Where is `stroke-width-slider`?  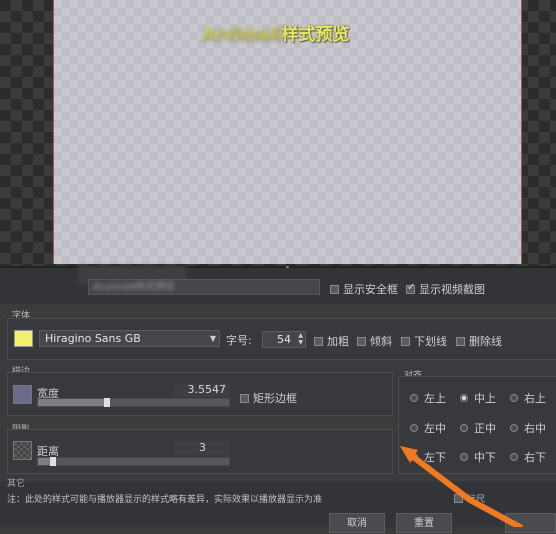
stroke-width-slider is located at coordinates (133, 402).